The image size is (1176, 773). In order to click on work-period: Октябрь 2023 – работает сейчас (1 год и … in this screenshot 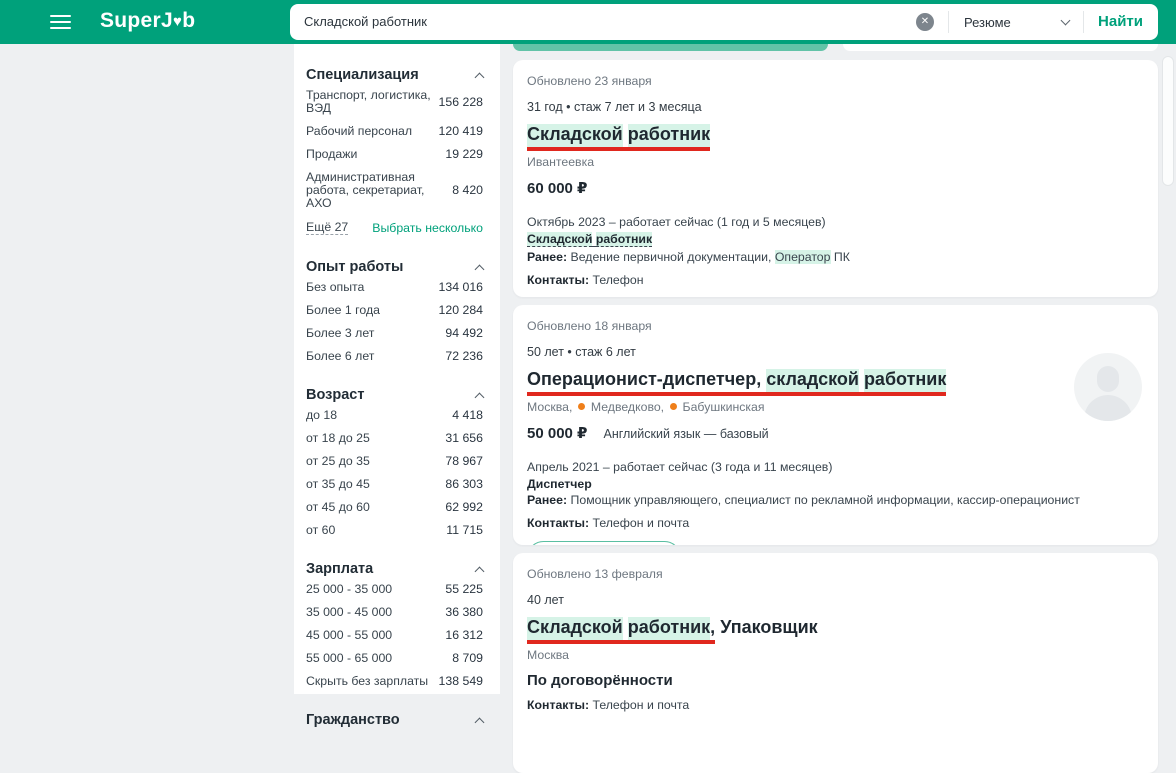, I will do `click(676, 222)`.